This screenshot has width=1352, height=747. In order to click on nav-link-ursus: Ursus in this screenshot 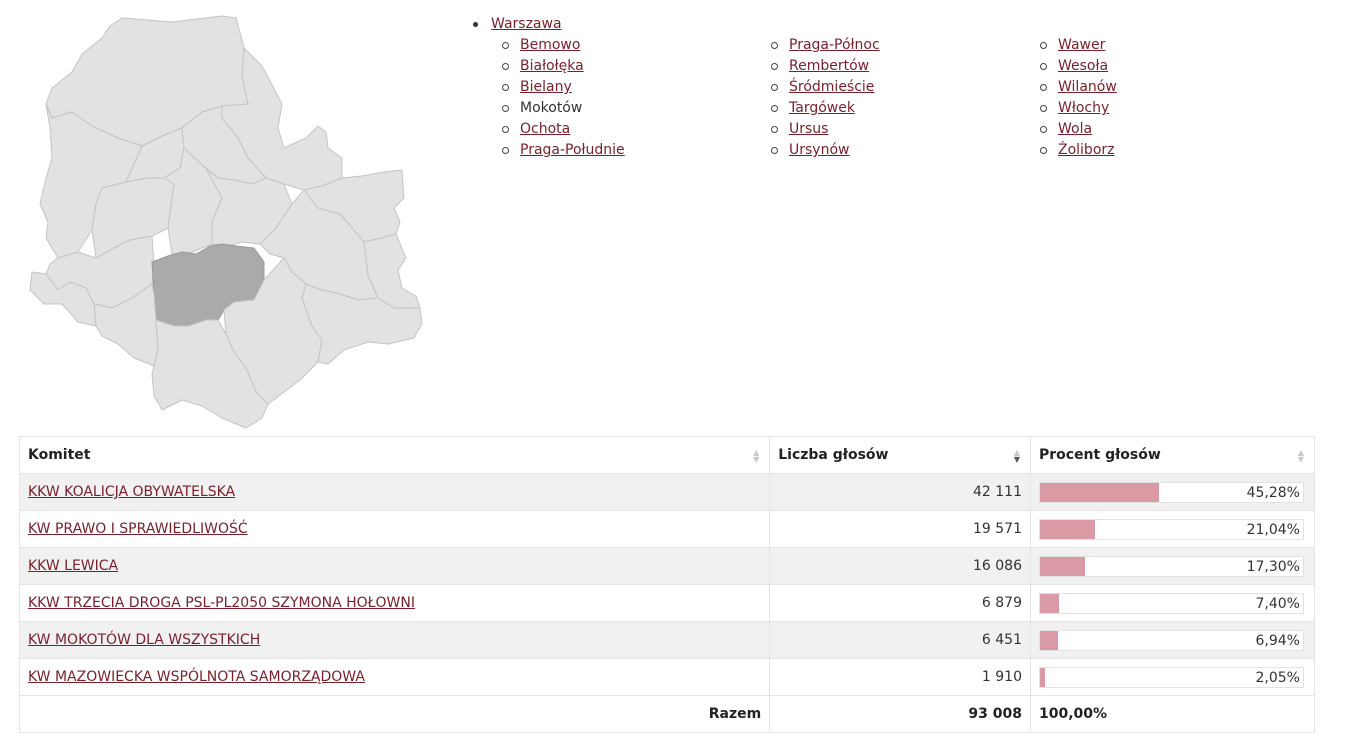, I will do `click(808, 129)`.